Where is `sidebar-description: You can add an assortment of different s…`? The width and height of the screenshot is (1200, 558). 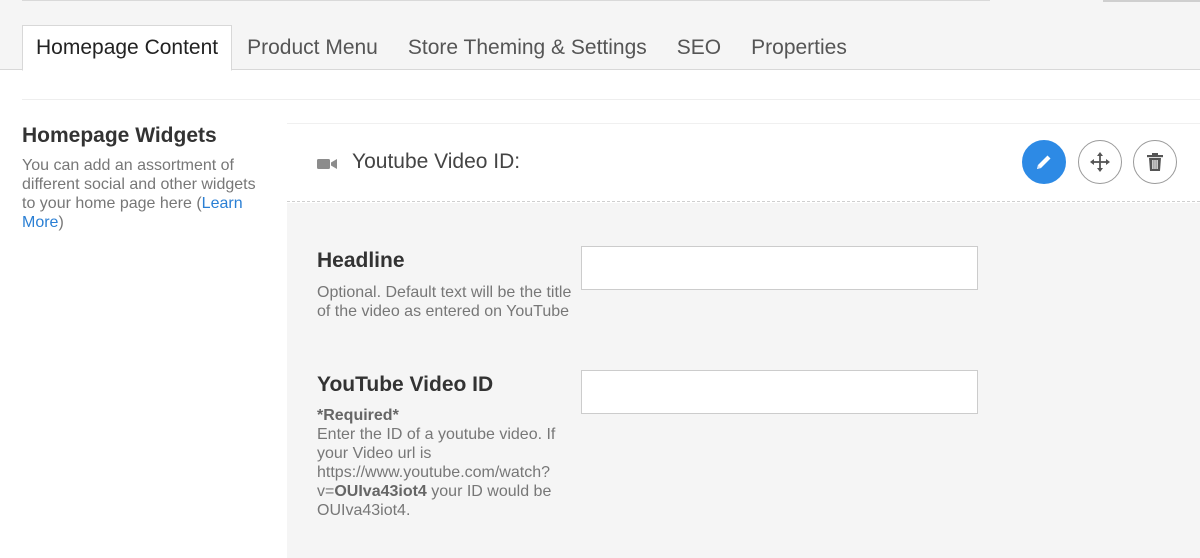 sidebar-description: You can add an assortment of different s… is located at coordinates (147, 194).